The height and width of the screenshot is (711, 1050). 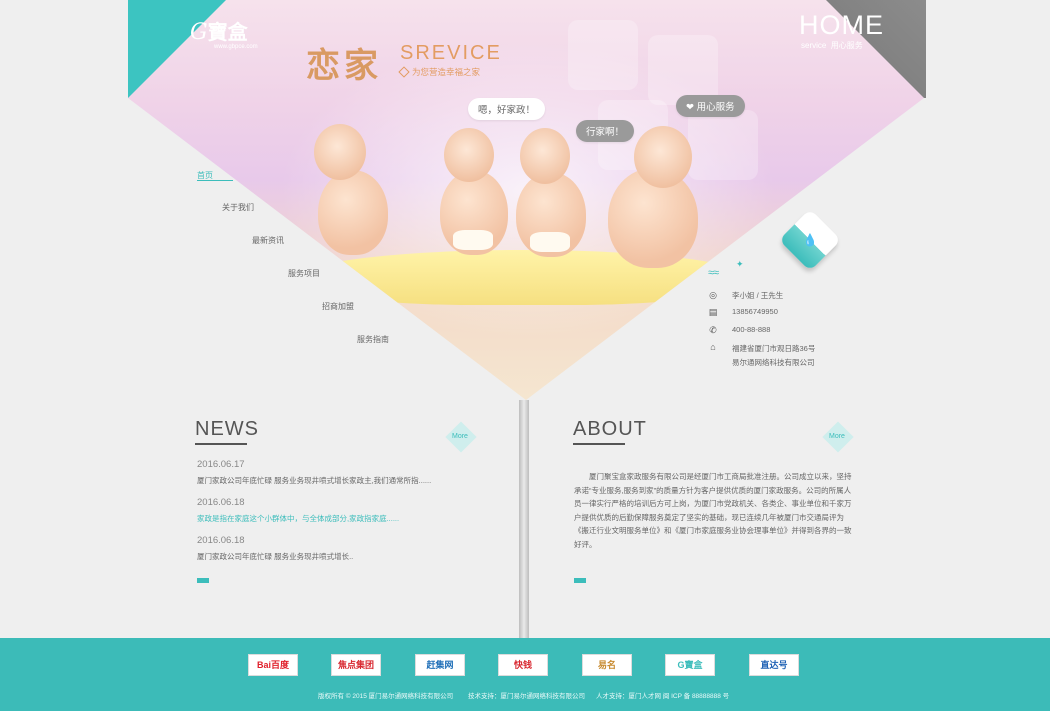 I want to click on water-drop-tile: 💧, so click(x=810, y=240).